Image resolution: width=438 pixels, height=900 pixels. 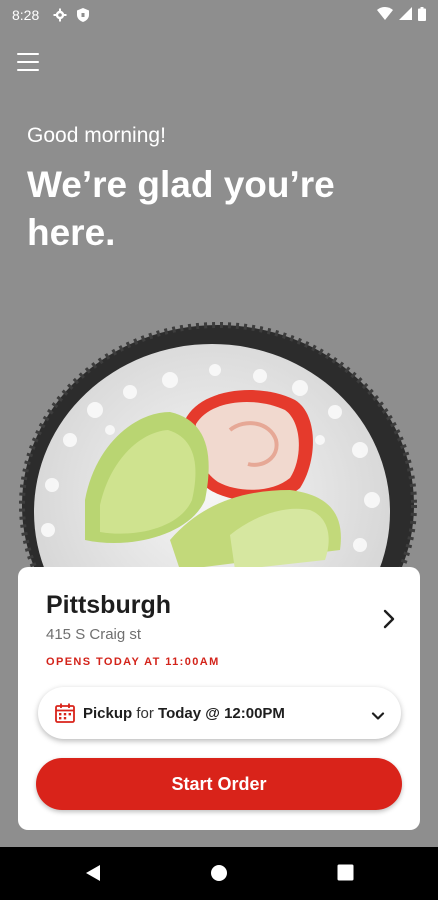 I want to click on pickup-time-selector: Pickup for Today @ 12:00PM, so click(x=219, y=713).